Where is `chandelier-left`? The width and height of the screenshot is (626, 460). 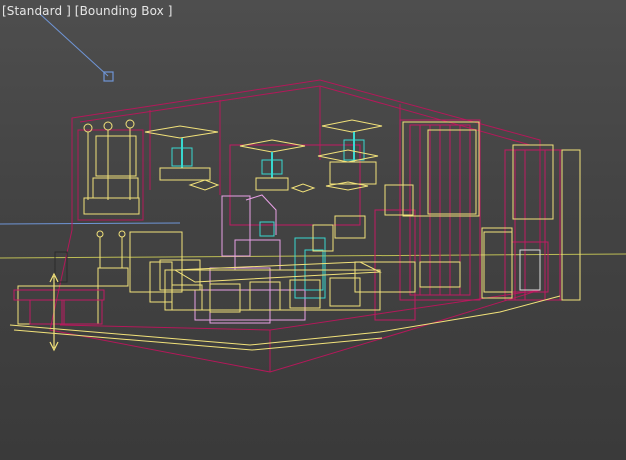
chandelier-left is located at coordinates (182, 158).